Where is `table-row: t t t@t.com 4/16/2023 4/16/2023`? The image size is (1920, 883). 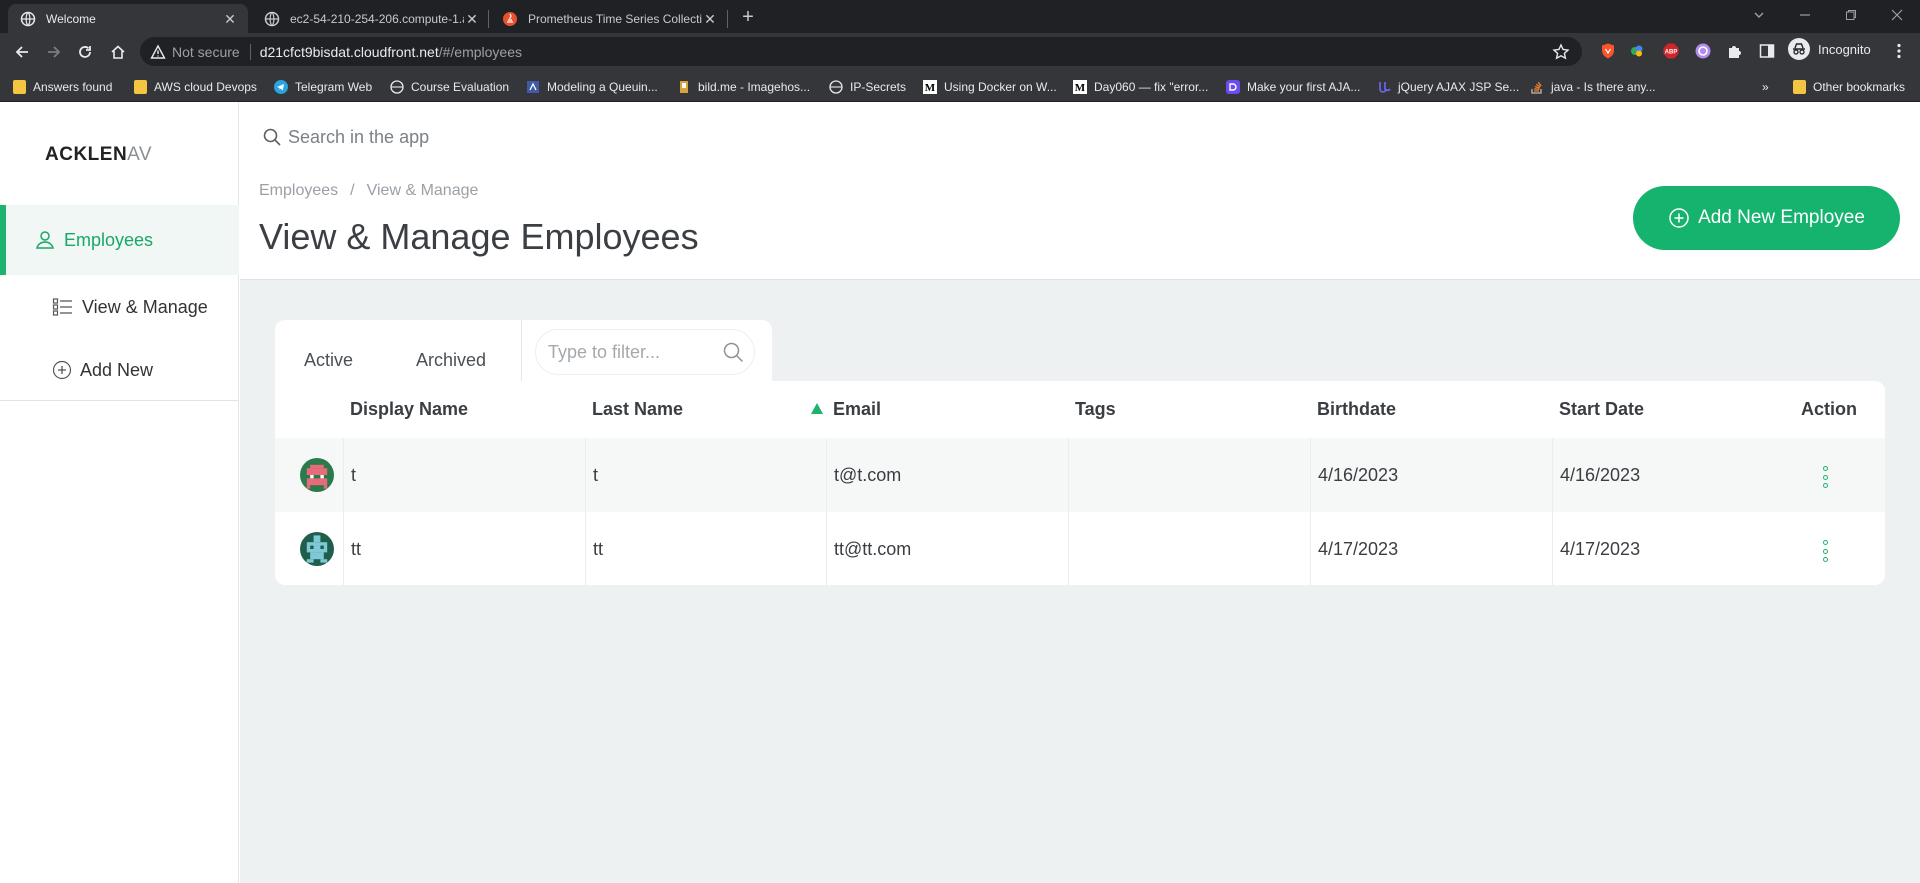 table-row: t t t@t.com 4/16/2023 4/16/2023 is located at coordinates (1080, 475).